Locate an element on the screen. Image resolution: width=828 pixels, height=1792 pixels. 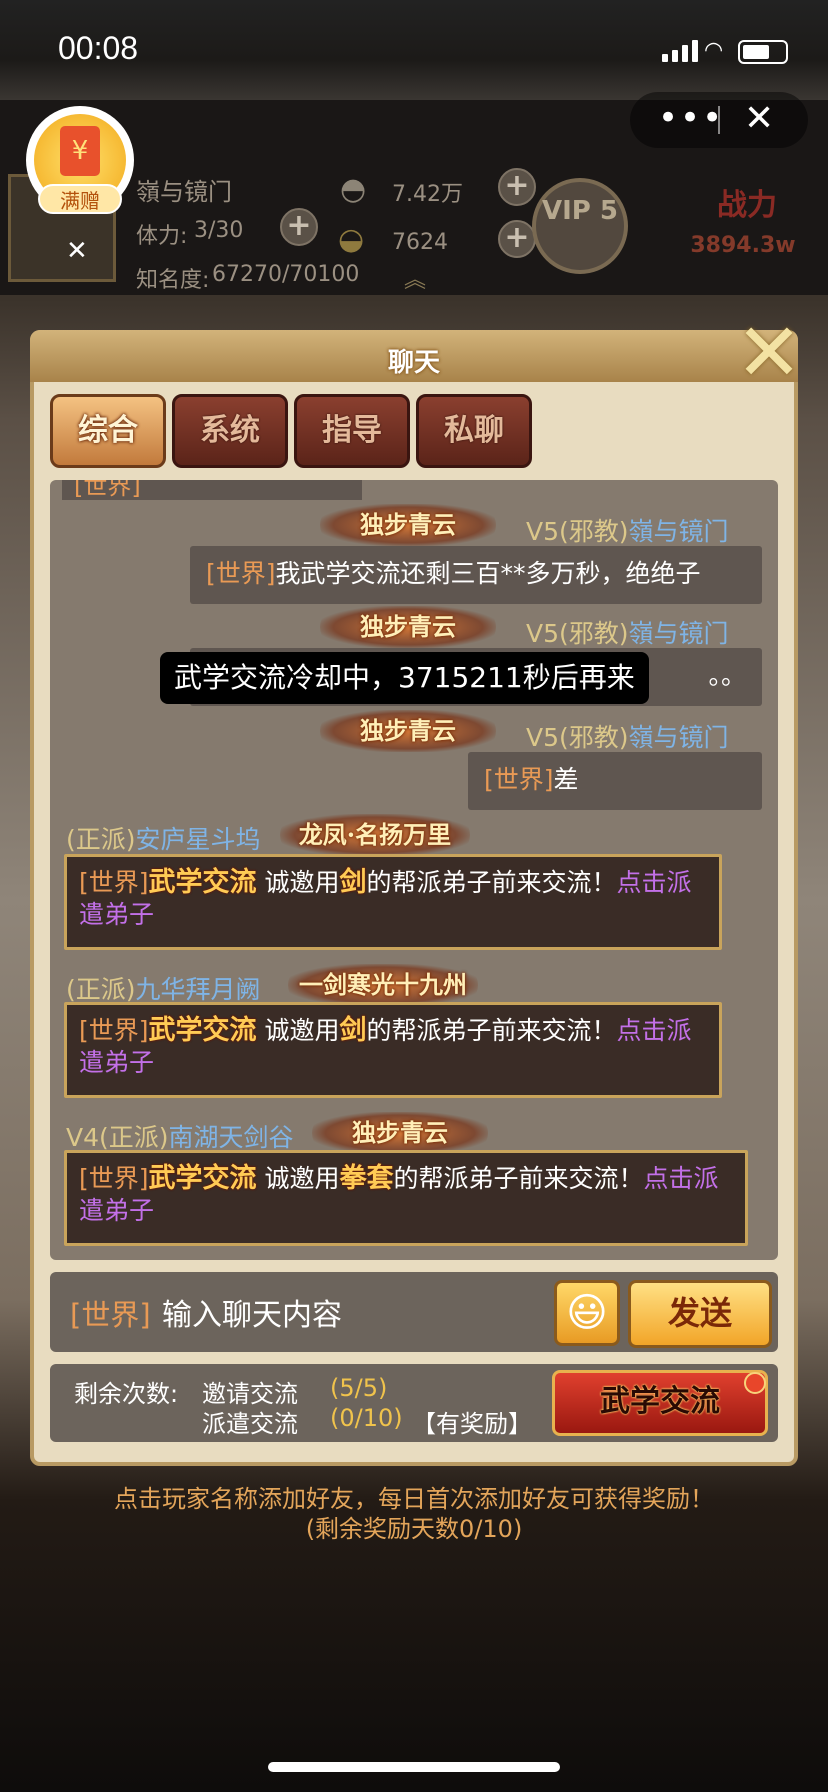
capsule-divider is located at coordinates (719, 120).